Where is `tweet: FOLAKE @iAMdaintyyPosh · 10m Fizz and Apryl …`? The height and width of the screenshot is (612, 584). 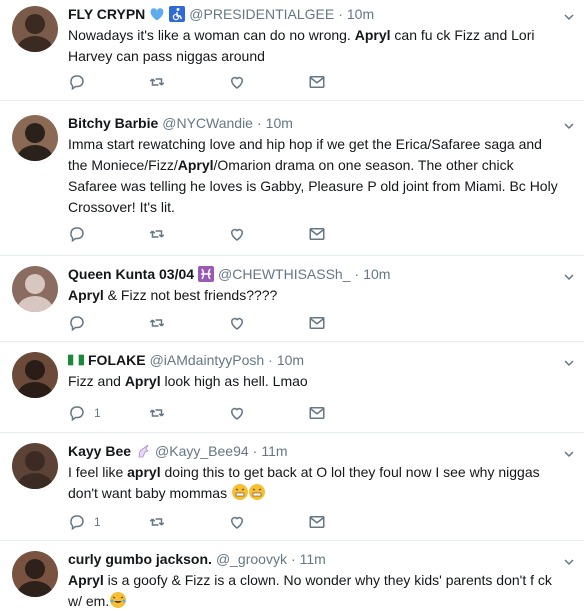
tweet: FOLAKE @iAMdaintyyPosh · 10m Fizz and Apryl … is located at coordinates (292, 387).